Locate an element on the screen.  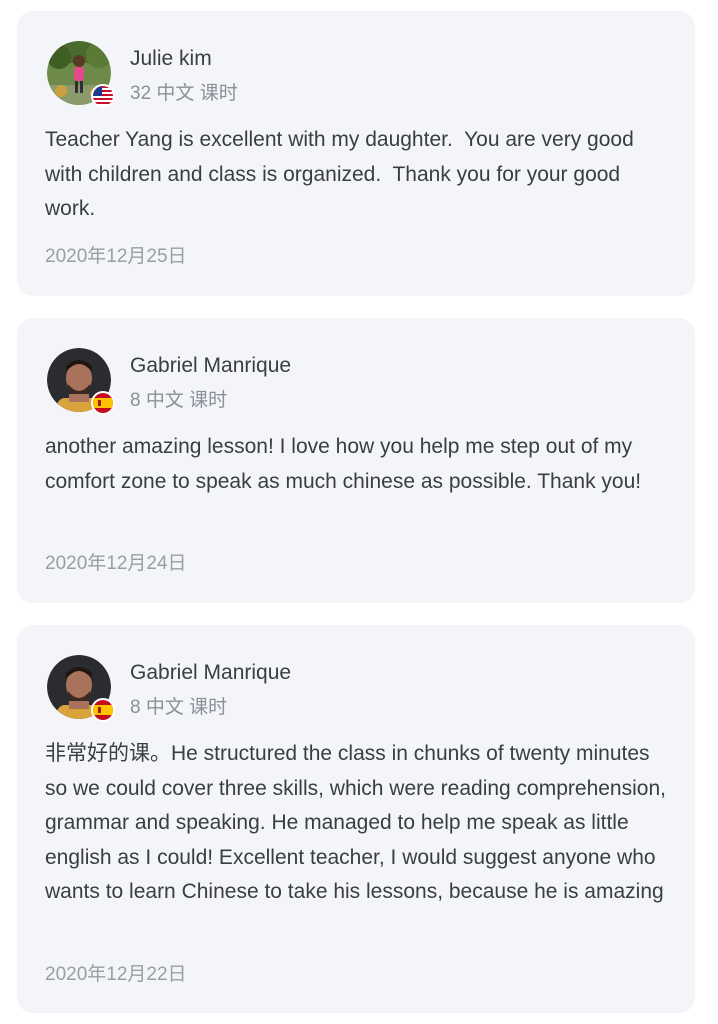
us-flag-icon is located at coordinates (103, 96).